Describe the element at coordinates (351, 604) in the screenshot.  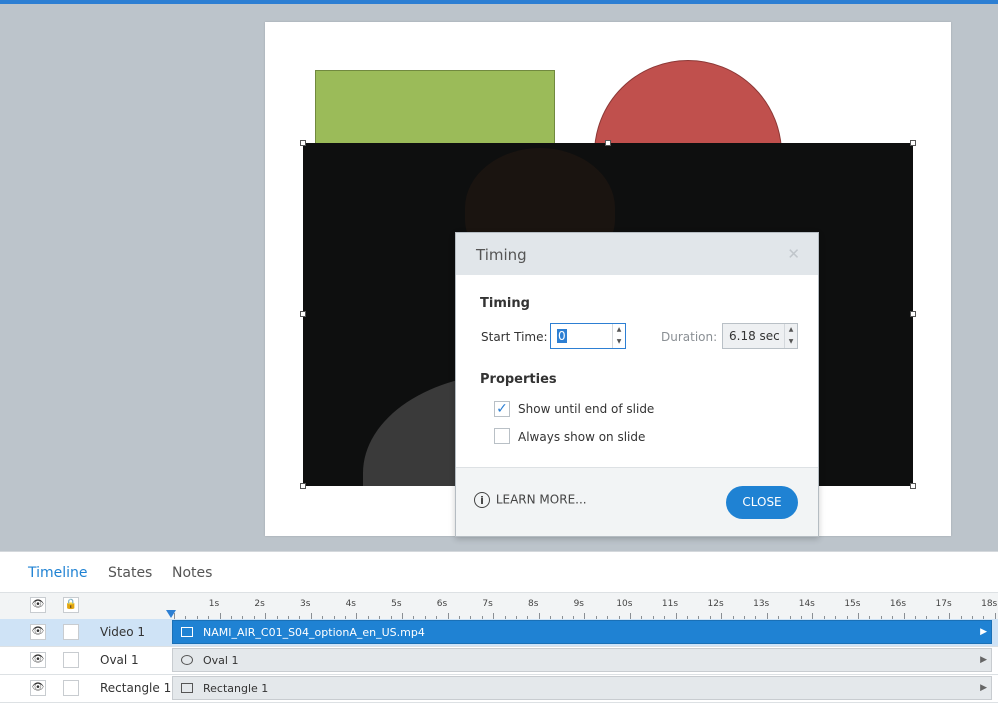
I see `ruler-tick-label: 4s` at that location.